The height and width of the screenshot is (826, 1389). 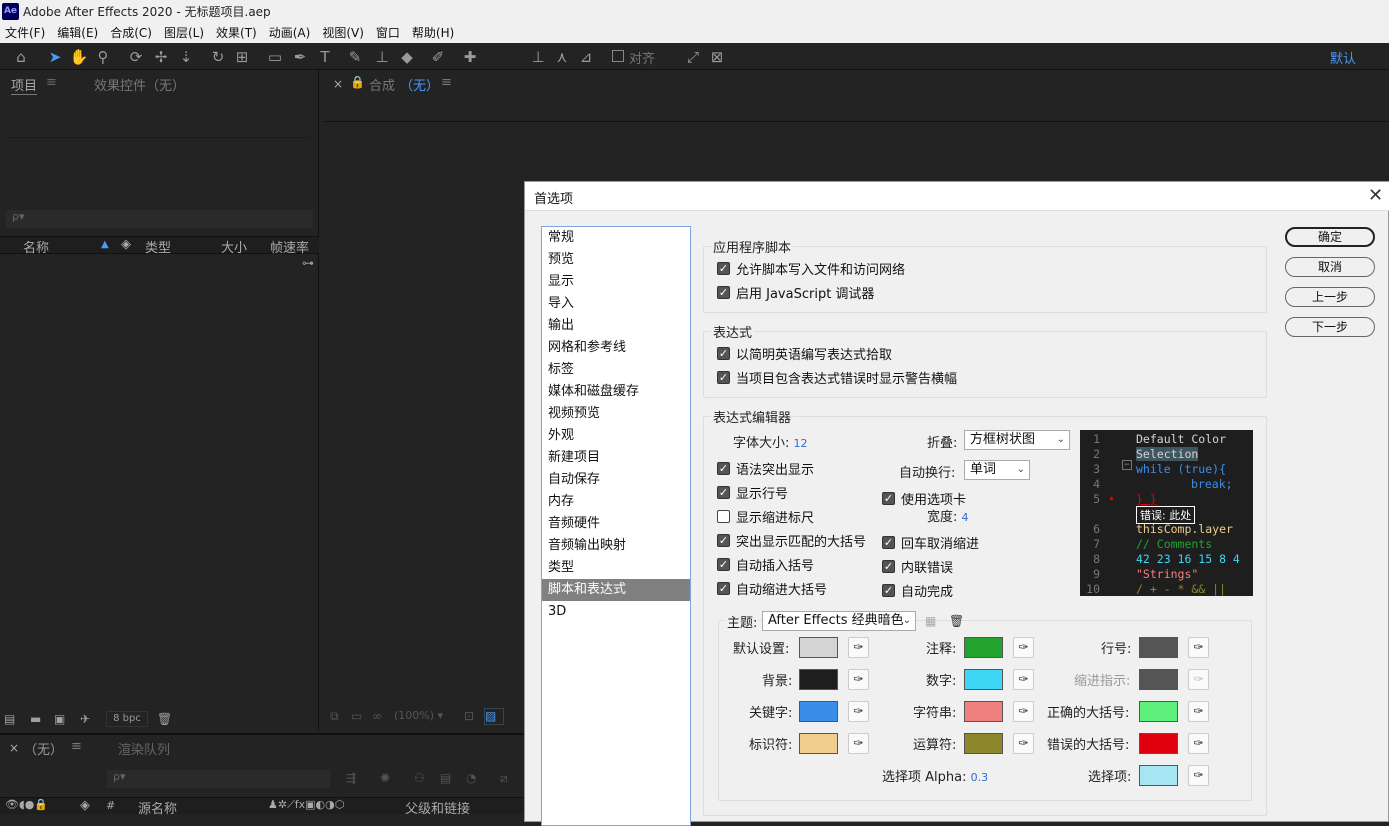 I want to click on keyword-color-swatch, so click(x=818, y=711).